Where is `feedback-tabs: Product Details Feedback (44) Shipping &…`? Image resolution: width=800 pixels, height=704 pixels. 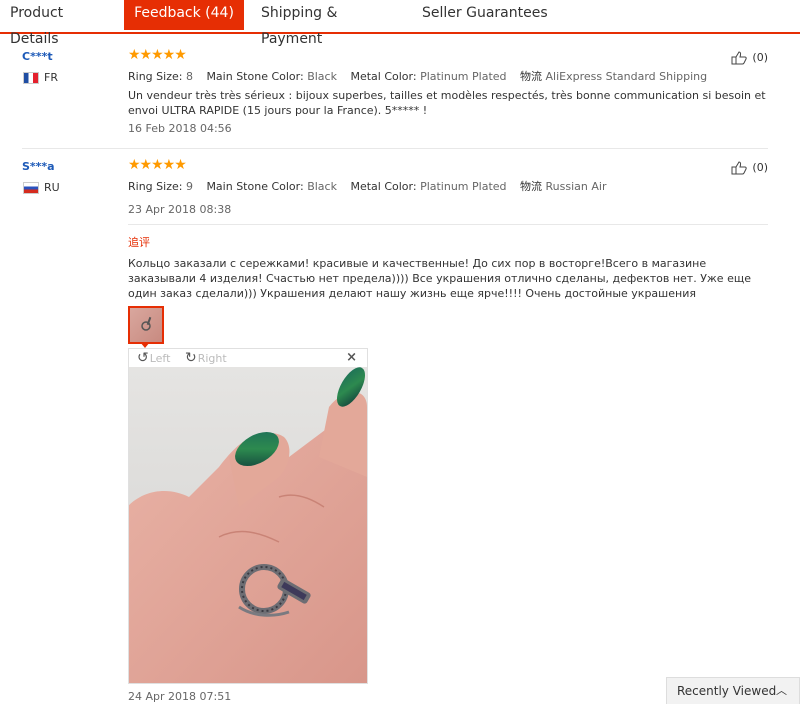
feedback-tabs: Product Details Feedback (44) Shipping &… is located at coordinates (400, 23).